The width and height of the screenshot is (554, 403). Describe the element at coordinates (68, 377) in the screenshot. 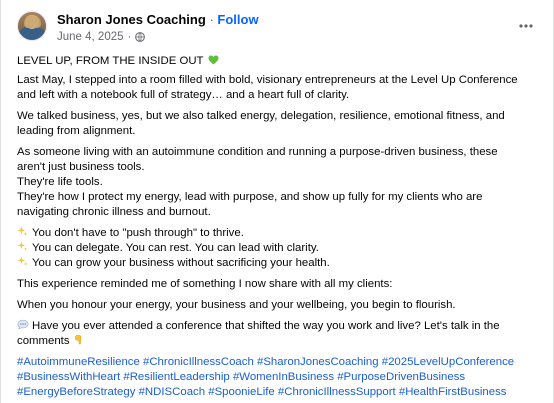

I see `hashtag-link: #BusinessWithHeart` at that location.